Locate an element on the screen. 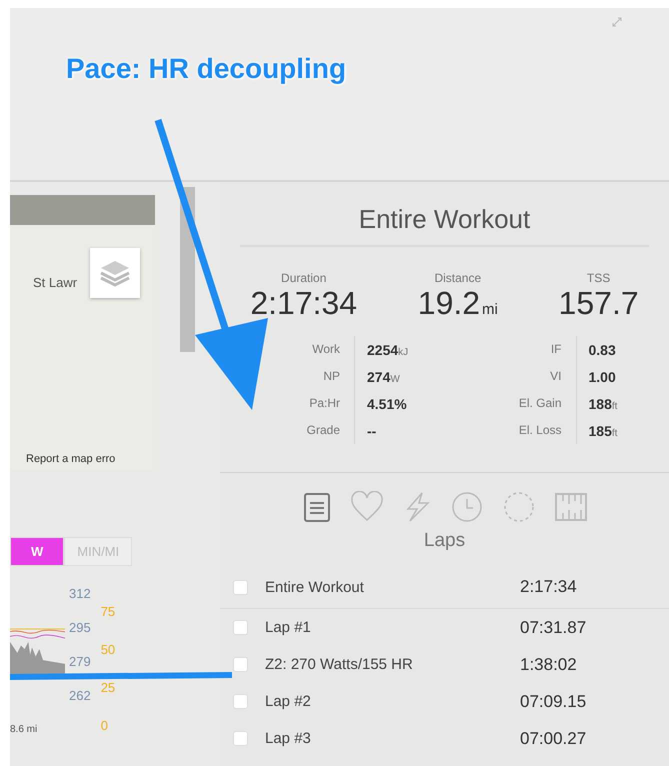 The height and width of the screenshot is (766, 669). axis-tick-label: 50 is located at coordinates (108, 649).